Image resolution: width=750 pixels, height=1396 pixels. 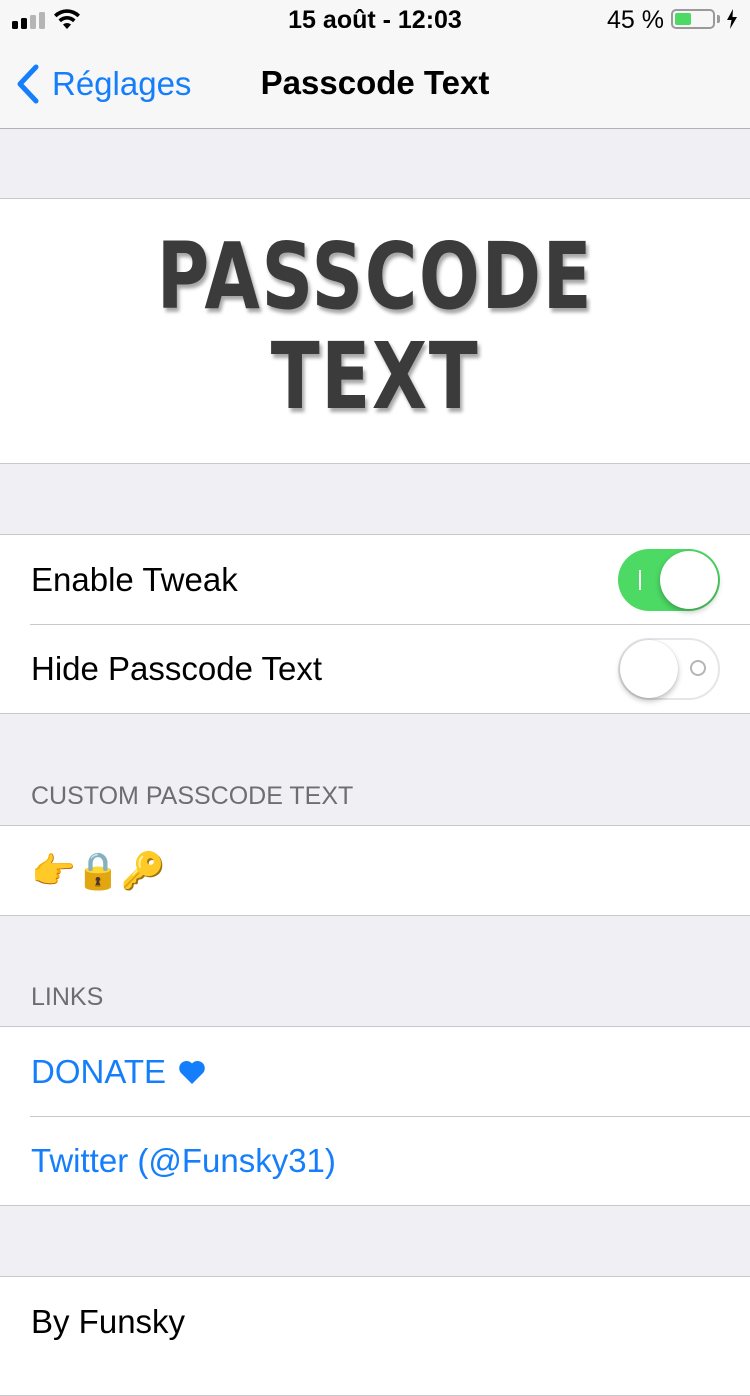 What do you see at coordinates (375, 1160) in the screenshot?
I see `twitter-link: Twitter (@Funsky31)` at bounding box center [375, 1160].